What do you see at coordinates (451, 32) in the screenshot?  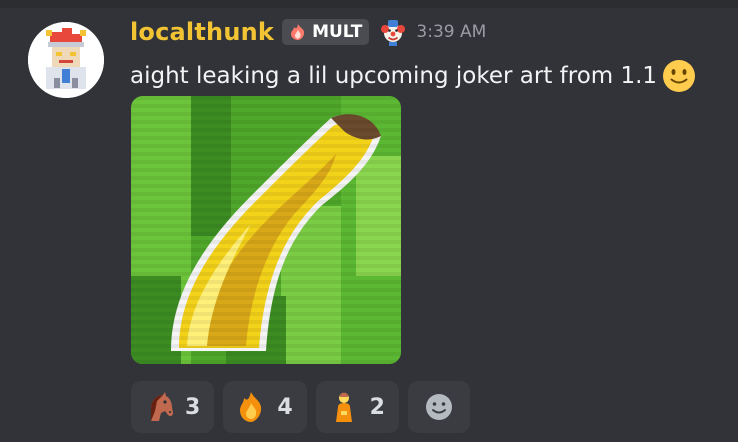 I see `timestamp: 3:39 AM` at bounding box center [451, 32].